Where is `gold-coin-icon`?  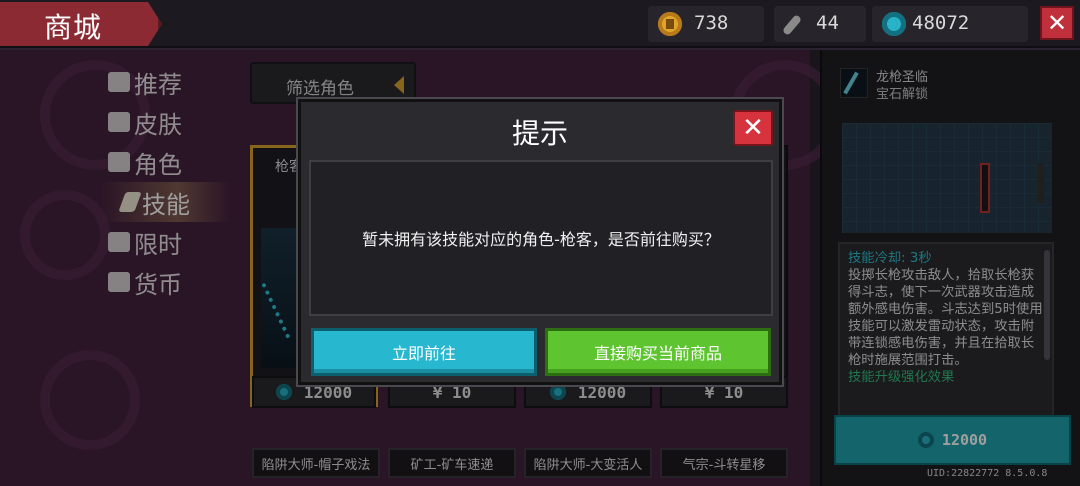
gold-coin-icon is located at coordinates (670, 24).